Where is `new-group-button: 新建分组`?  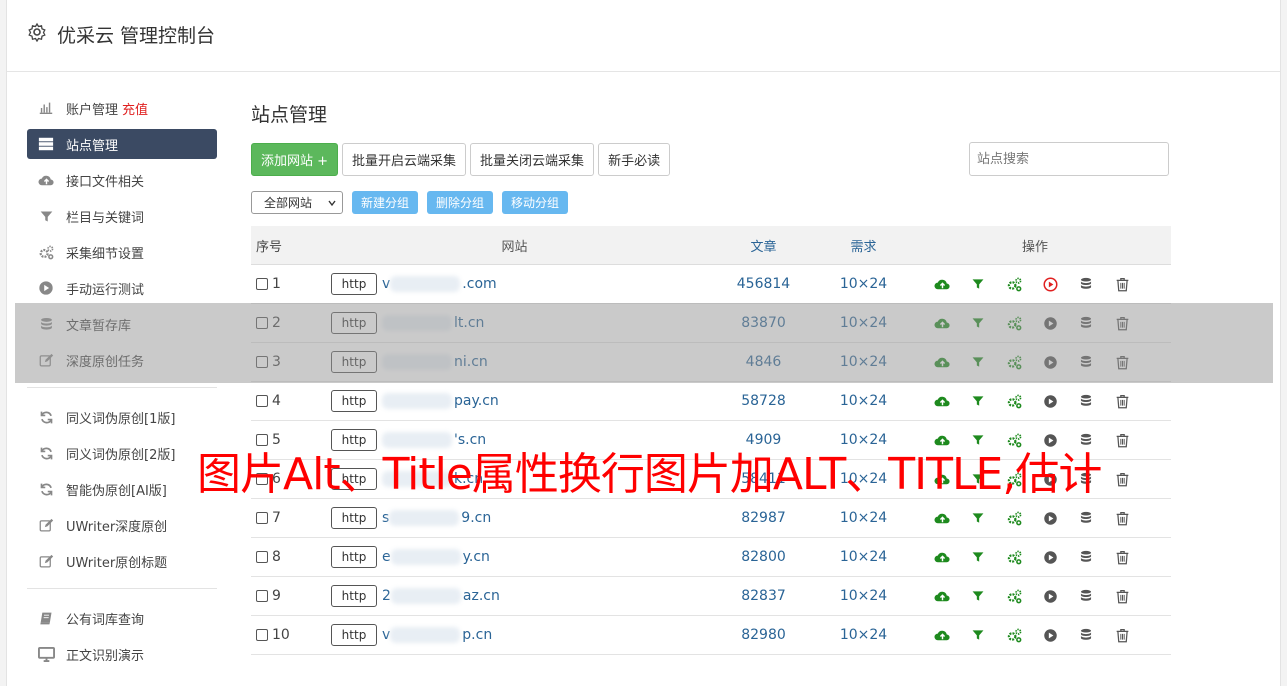
new-group-button: 新建分组 is located at coordinates (385, 202).